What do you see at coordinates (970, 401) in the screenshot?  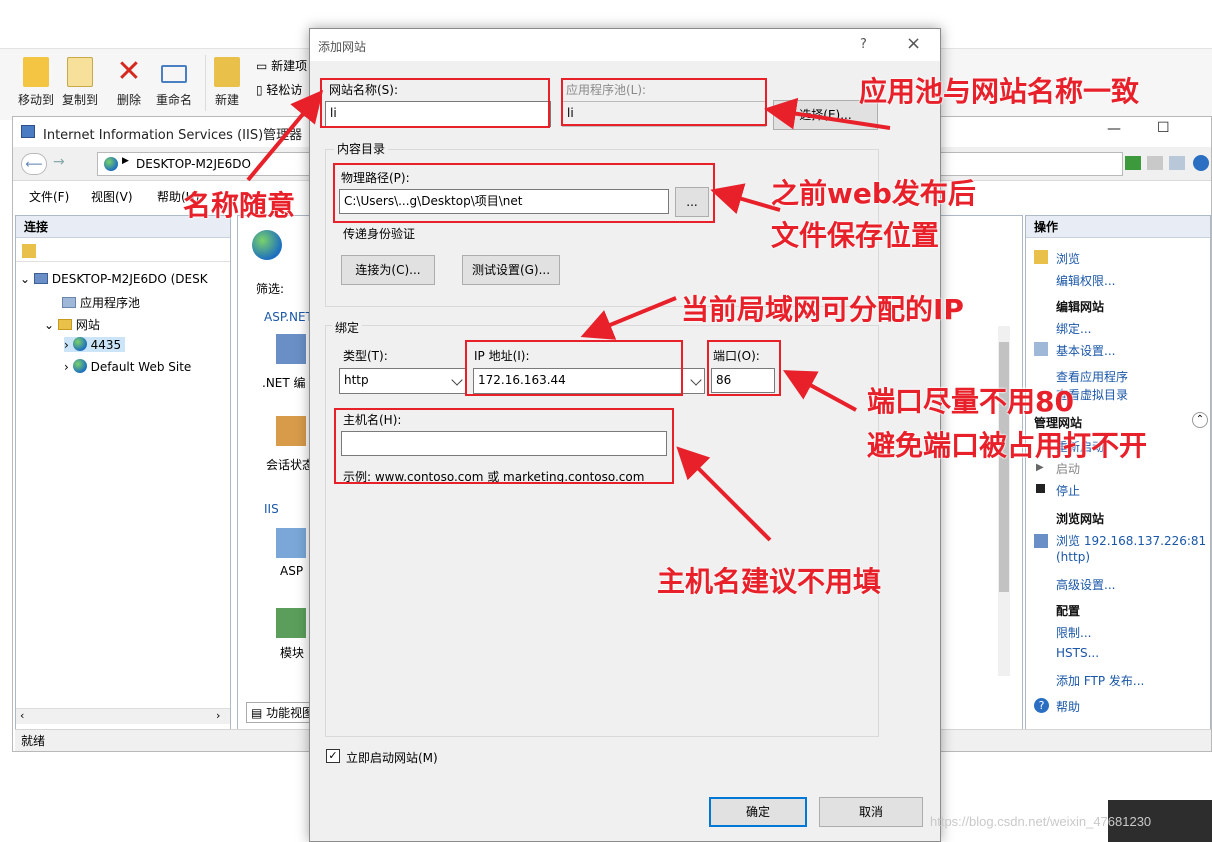 I see `annotation-port-1: 端口尽量不用80` at bounding box center [970, 401].